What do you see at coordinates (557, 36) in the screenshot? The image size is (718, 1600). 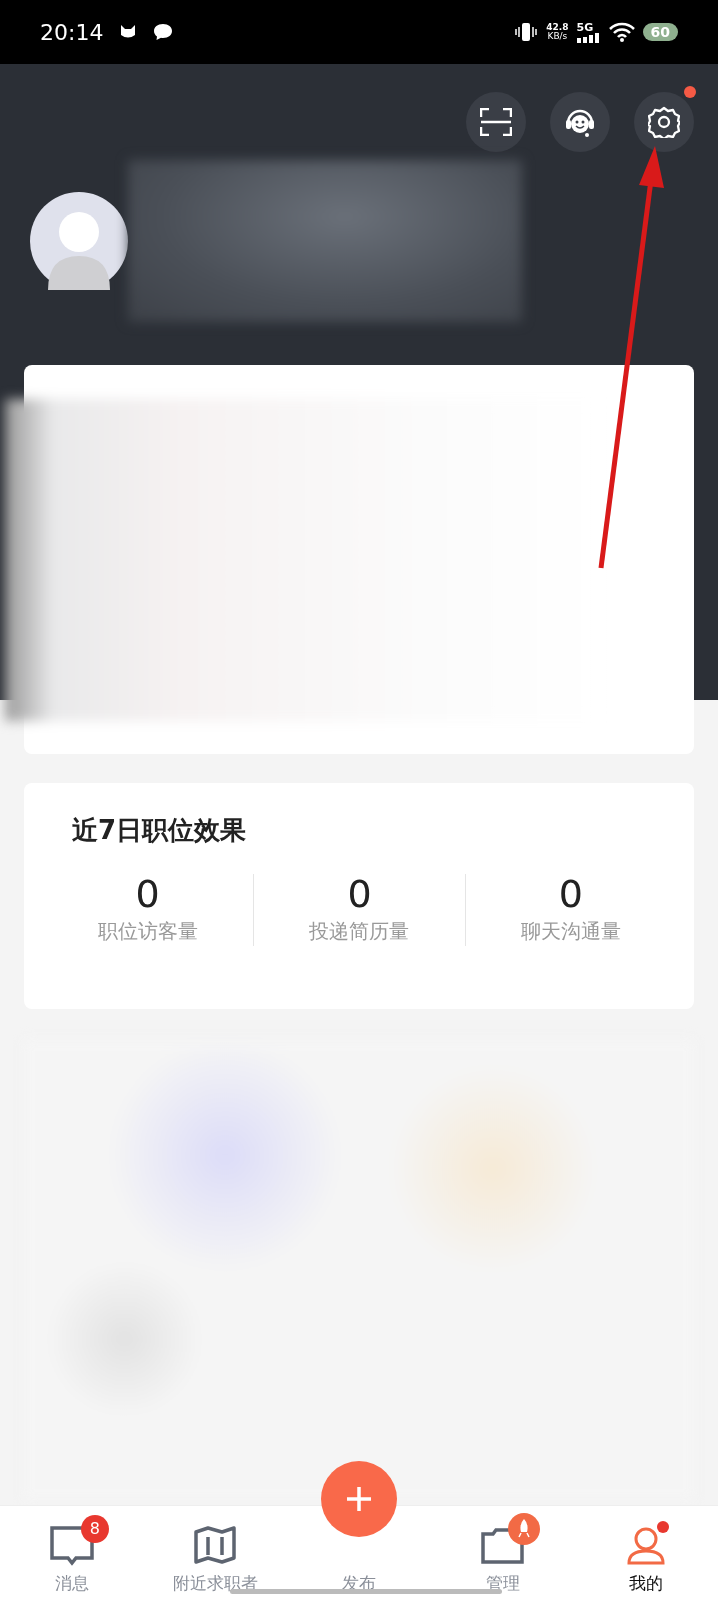 I see `speed-unit: KB/s` at bounding box center [557, 36].